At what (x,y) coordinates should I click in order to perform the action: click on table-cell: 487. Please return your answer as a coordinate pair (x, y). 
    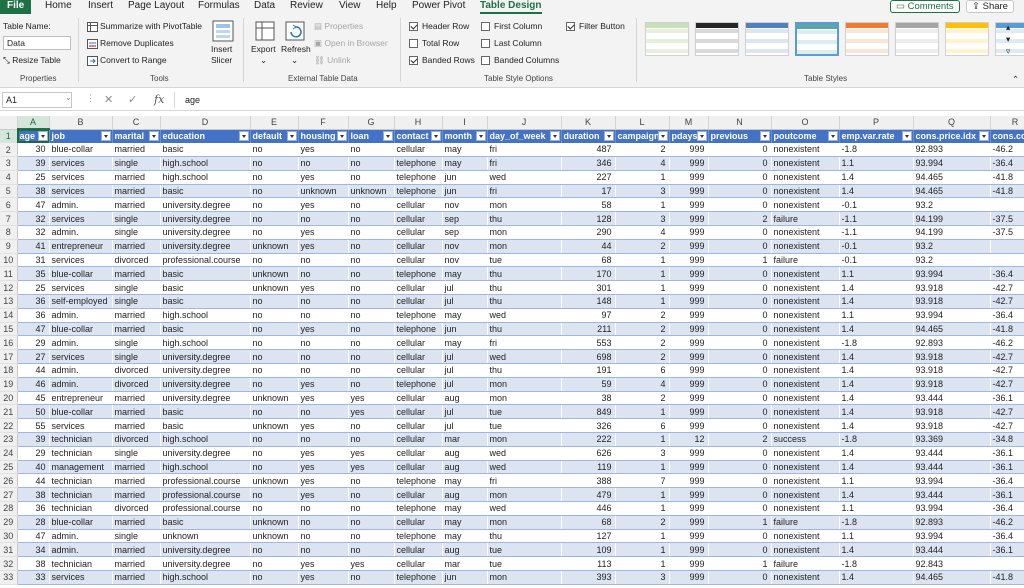
    Looking at the image, I should click on (588, 150).